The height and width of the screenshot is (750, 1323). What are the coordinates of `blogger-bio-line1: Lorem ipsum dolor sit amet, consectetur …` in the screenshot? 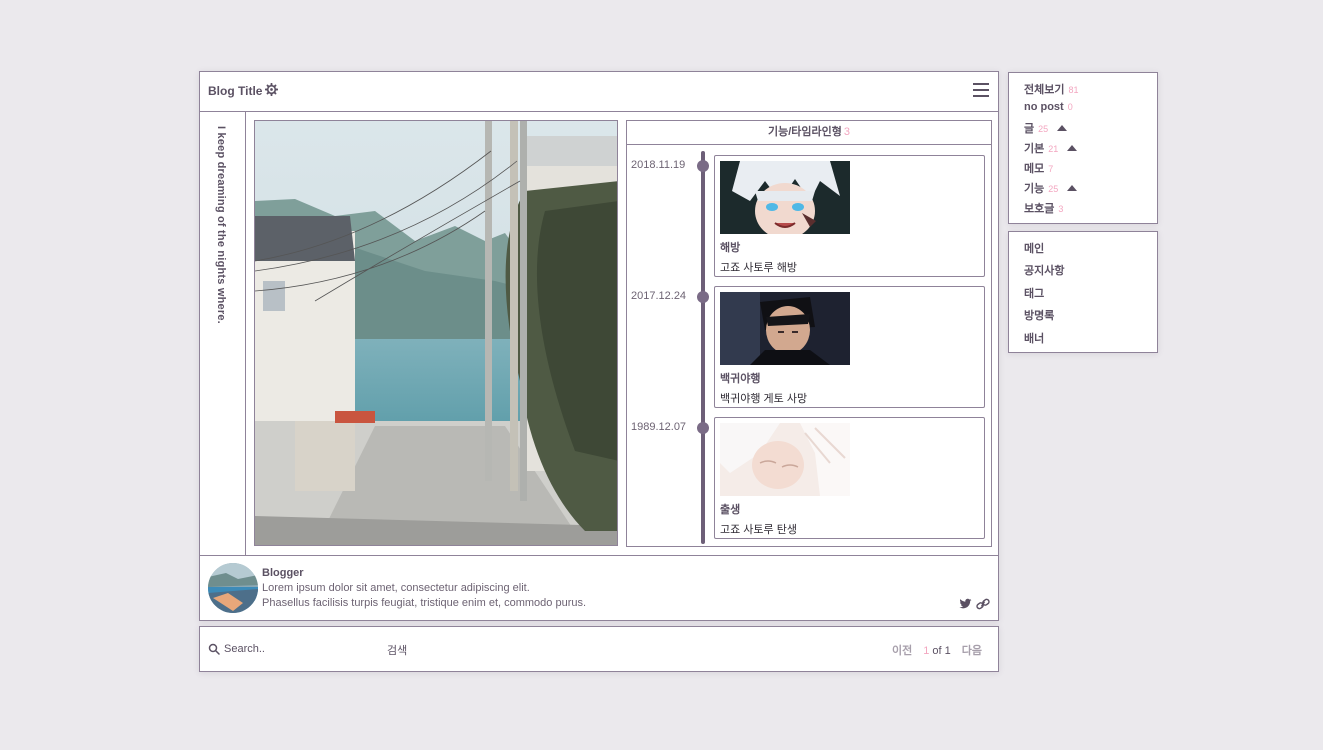 It's located at (396, 588).